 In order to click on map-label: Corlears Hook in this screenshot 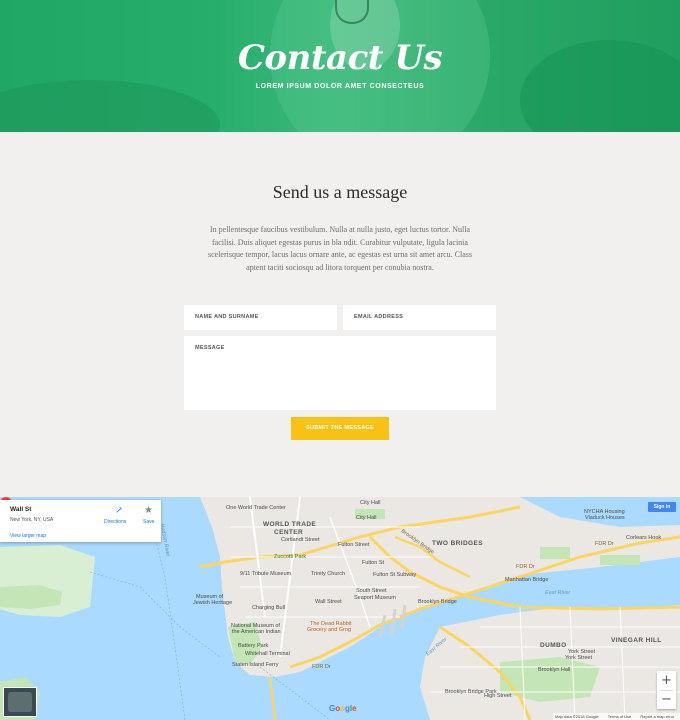, I will do `click(644, 538)`.